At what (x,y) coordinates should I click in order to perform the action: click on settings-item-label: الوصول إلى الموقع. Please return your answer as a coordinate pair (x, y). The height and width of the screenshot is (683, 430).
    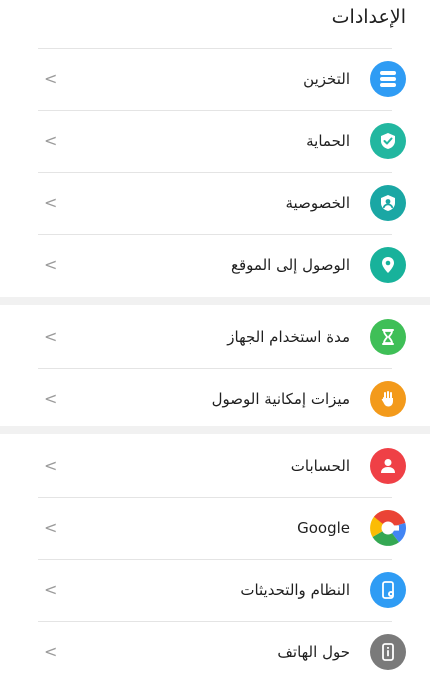
    Looking at the image, I should click on (290, 265).